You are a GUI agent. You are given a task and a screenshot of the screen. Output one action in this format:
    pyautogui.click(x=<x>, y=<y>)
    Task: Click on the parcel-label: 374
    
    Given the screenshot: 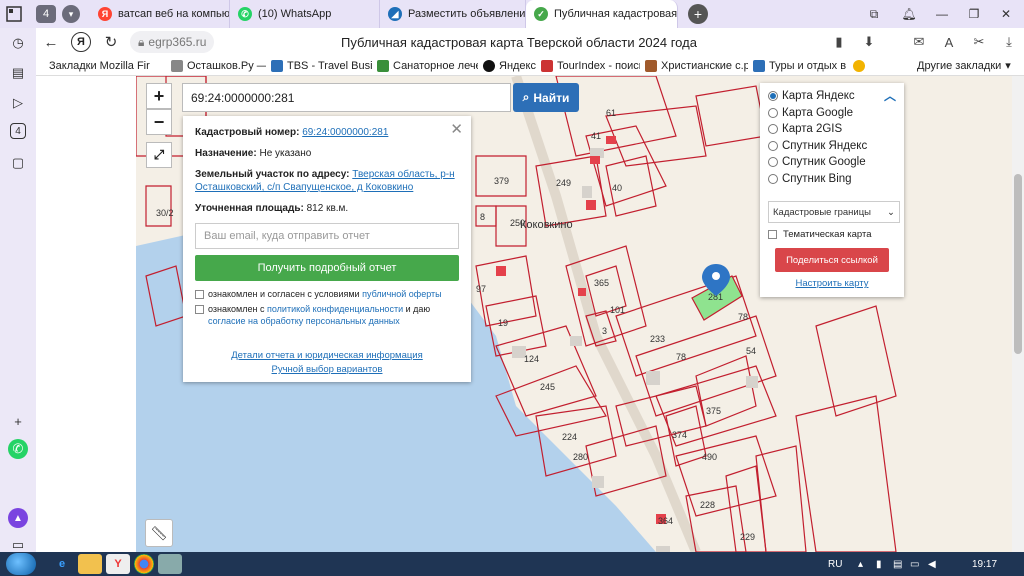 What is the action you would take?
    pyautogui.click(x=679, y=435)
    